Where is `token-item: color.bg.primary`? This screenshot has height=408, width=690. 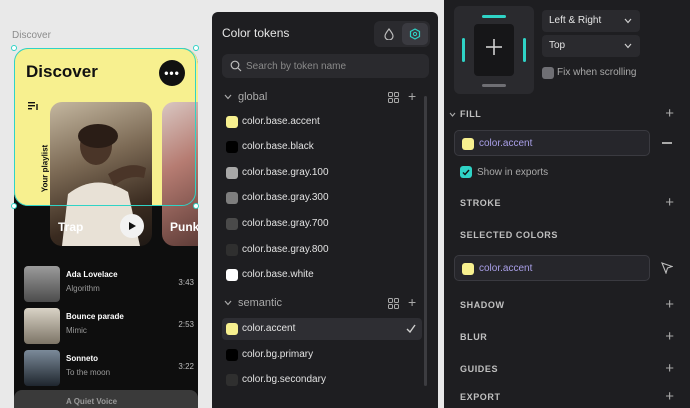
token-item: color.bg.primary is located at coordinates (322, 355).